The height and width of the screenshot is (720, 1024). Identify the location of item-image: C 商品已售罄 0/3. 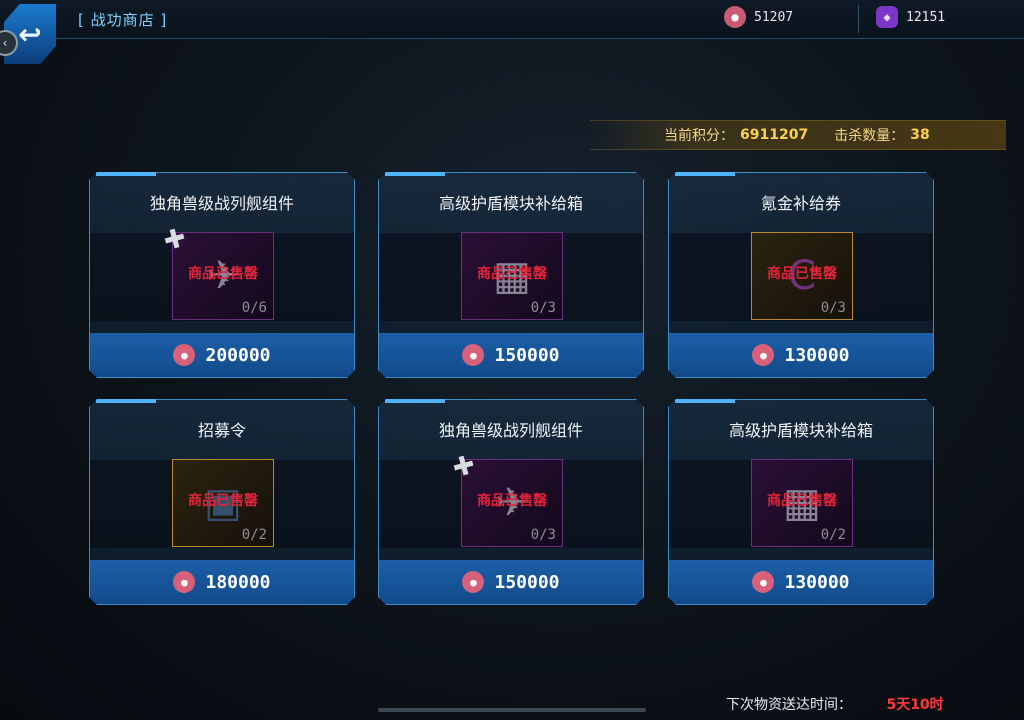
(802, 276).